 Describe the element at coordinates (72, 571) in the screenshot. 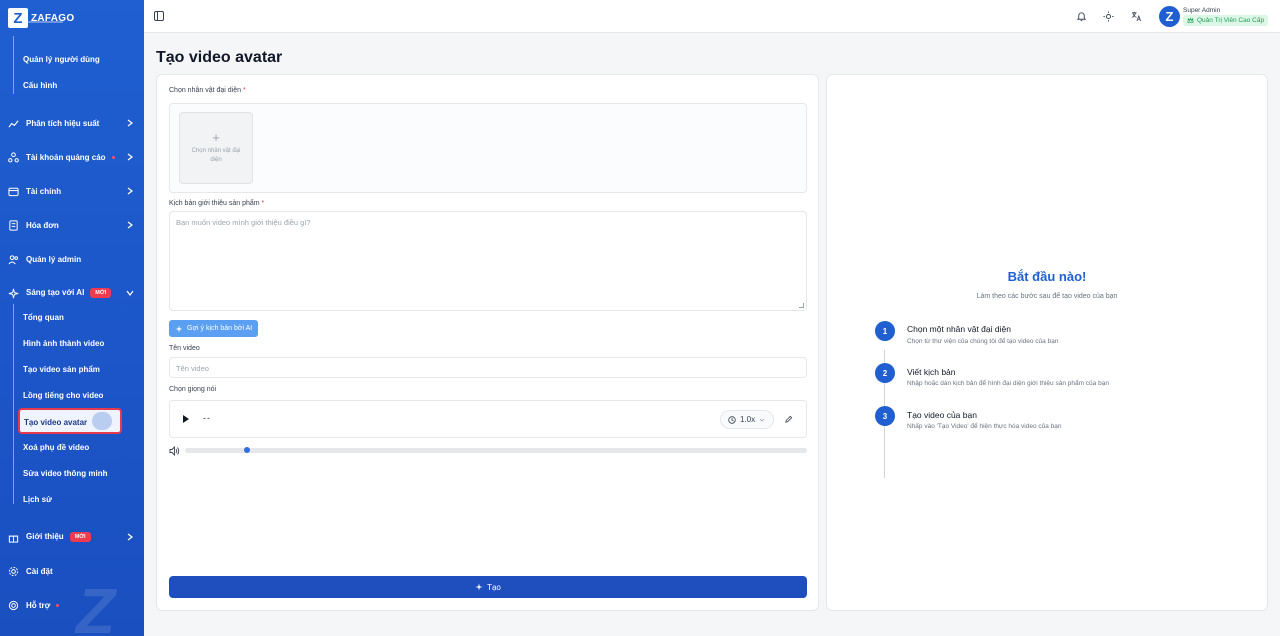

I see `sidebar-item-settings: Cài đặt` at that location.